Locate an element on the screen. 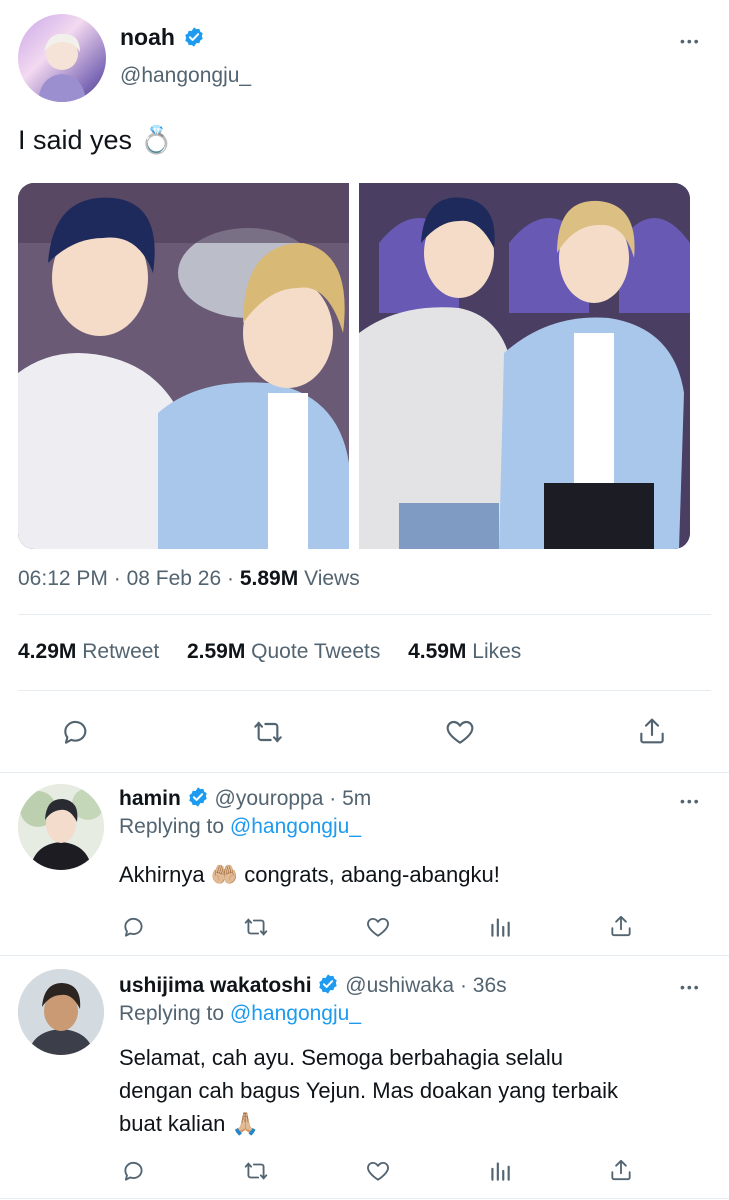 The width and height of the screenshot is (729, 1200). tweet-text: I said yes 💍 is located at coordinates (96, 140).